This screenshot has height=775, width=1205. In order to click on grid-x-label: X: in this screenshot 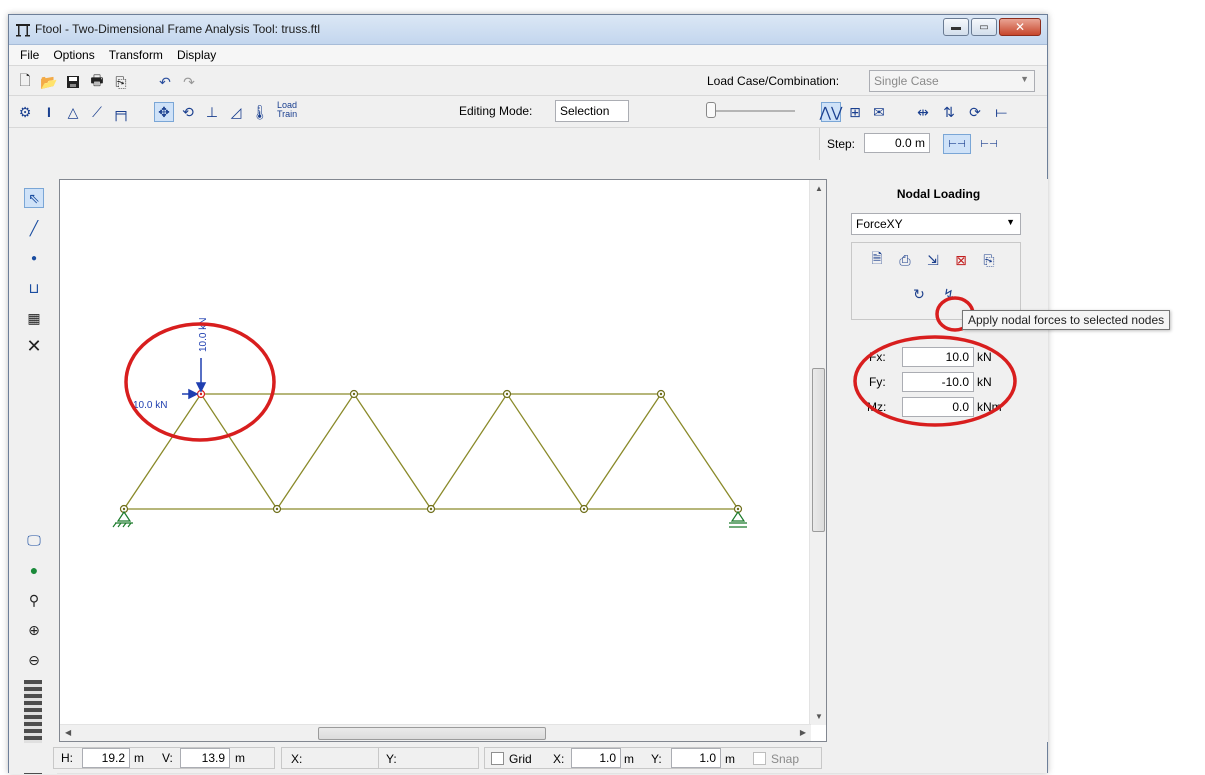, I will do `click(559, 759)`.